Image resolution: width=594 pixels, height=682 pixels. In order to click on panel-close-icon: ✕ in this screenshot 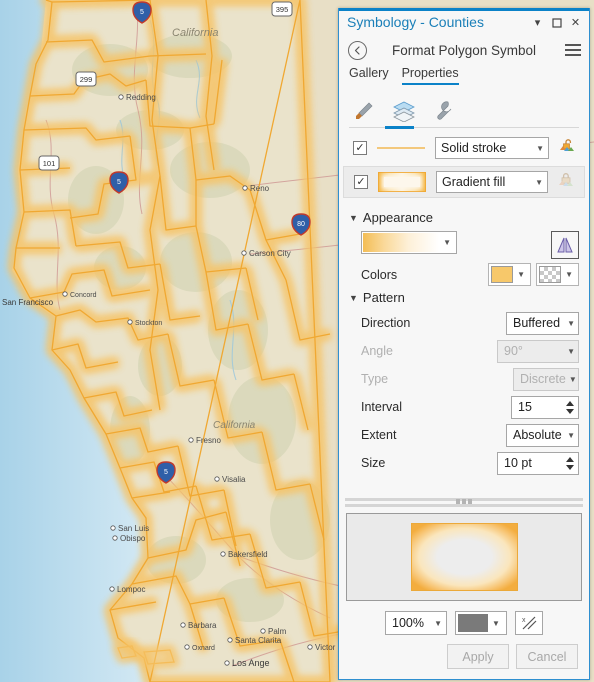, I will do `click(575, 22)`.